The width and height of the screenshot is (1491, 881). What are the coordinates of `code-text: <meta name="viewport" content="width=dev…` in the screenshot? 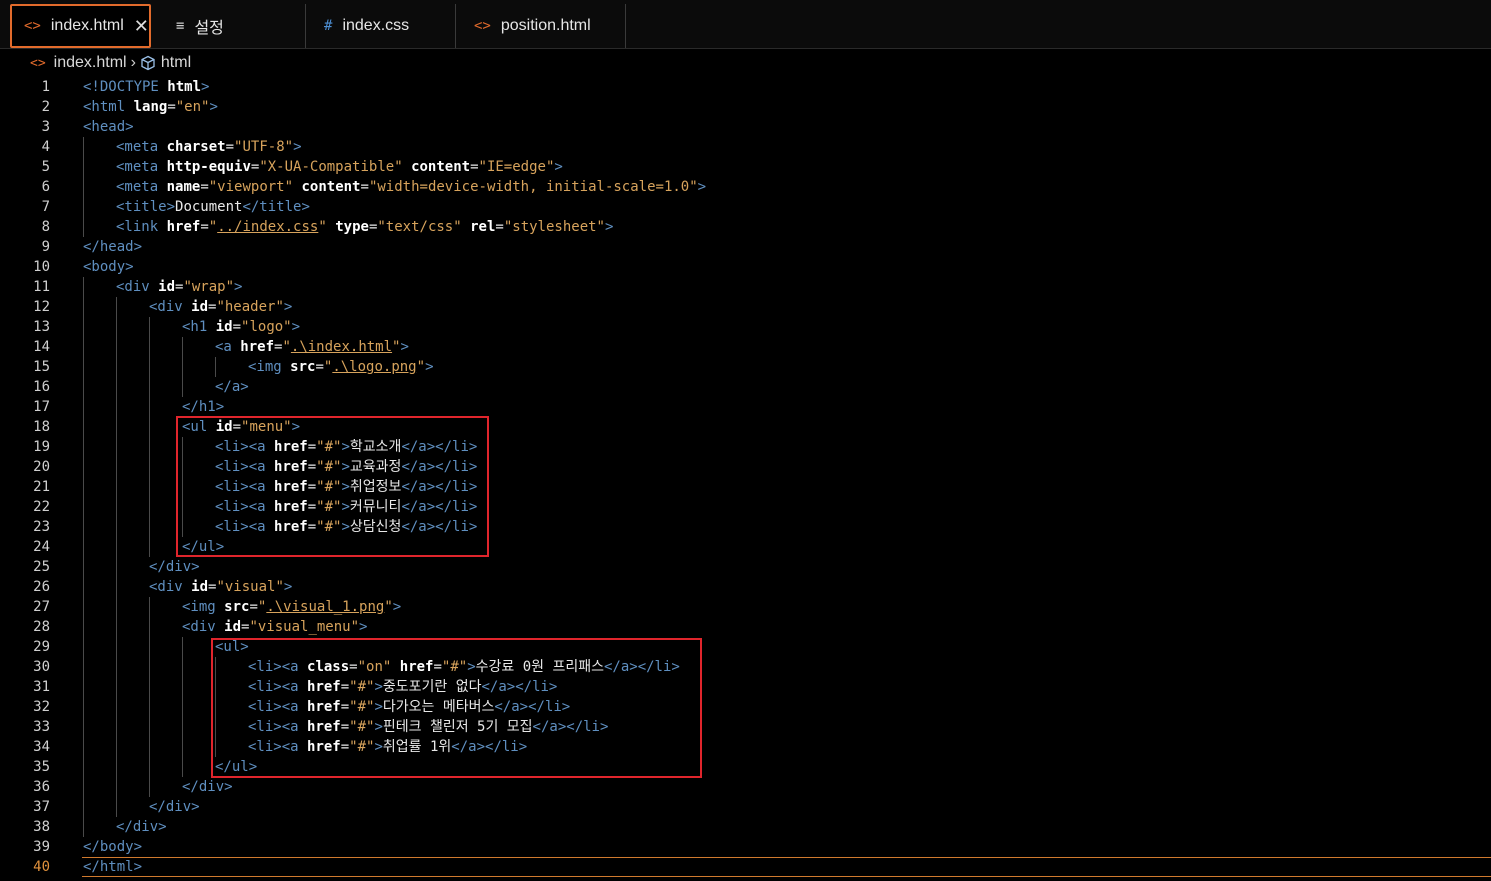 It's located at (411, 187).